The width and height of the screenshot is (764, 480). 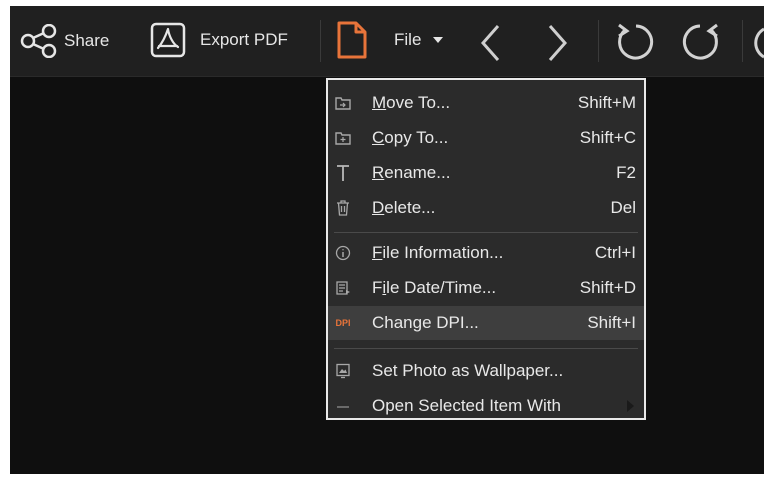 What do you see at coordinates (466, 405) in the screenshot?
I see `menu-item-label: Open Selected Item With` at bounding box center [466, 405].